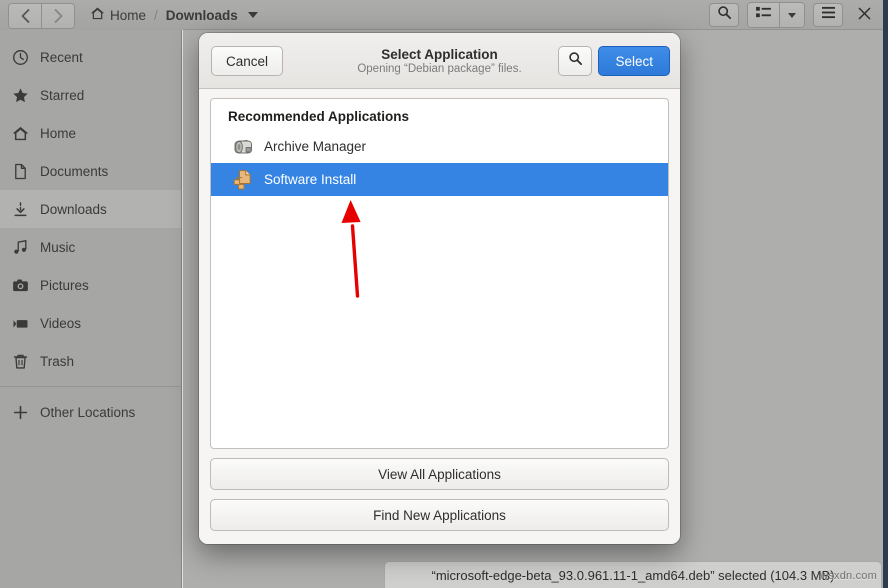 Image resolution: width=888 pixels, height=588 pixels. What do you see at coordinates (310, 179) in the screenshot?
I see `list-item-label: Software Install` at bounding box center [310, 179].